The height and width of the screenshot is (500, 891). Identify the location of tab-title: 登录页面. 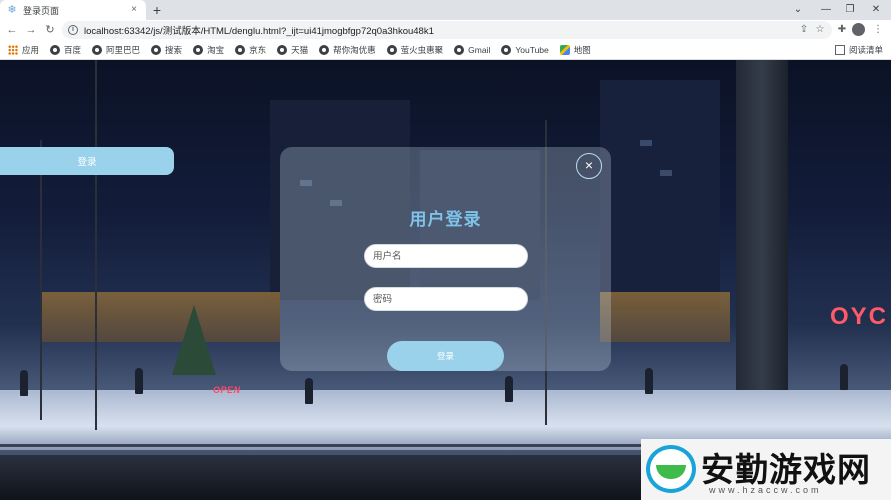
(41, 10).